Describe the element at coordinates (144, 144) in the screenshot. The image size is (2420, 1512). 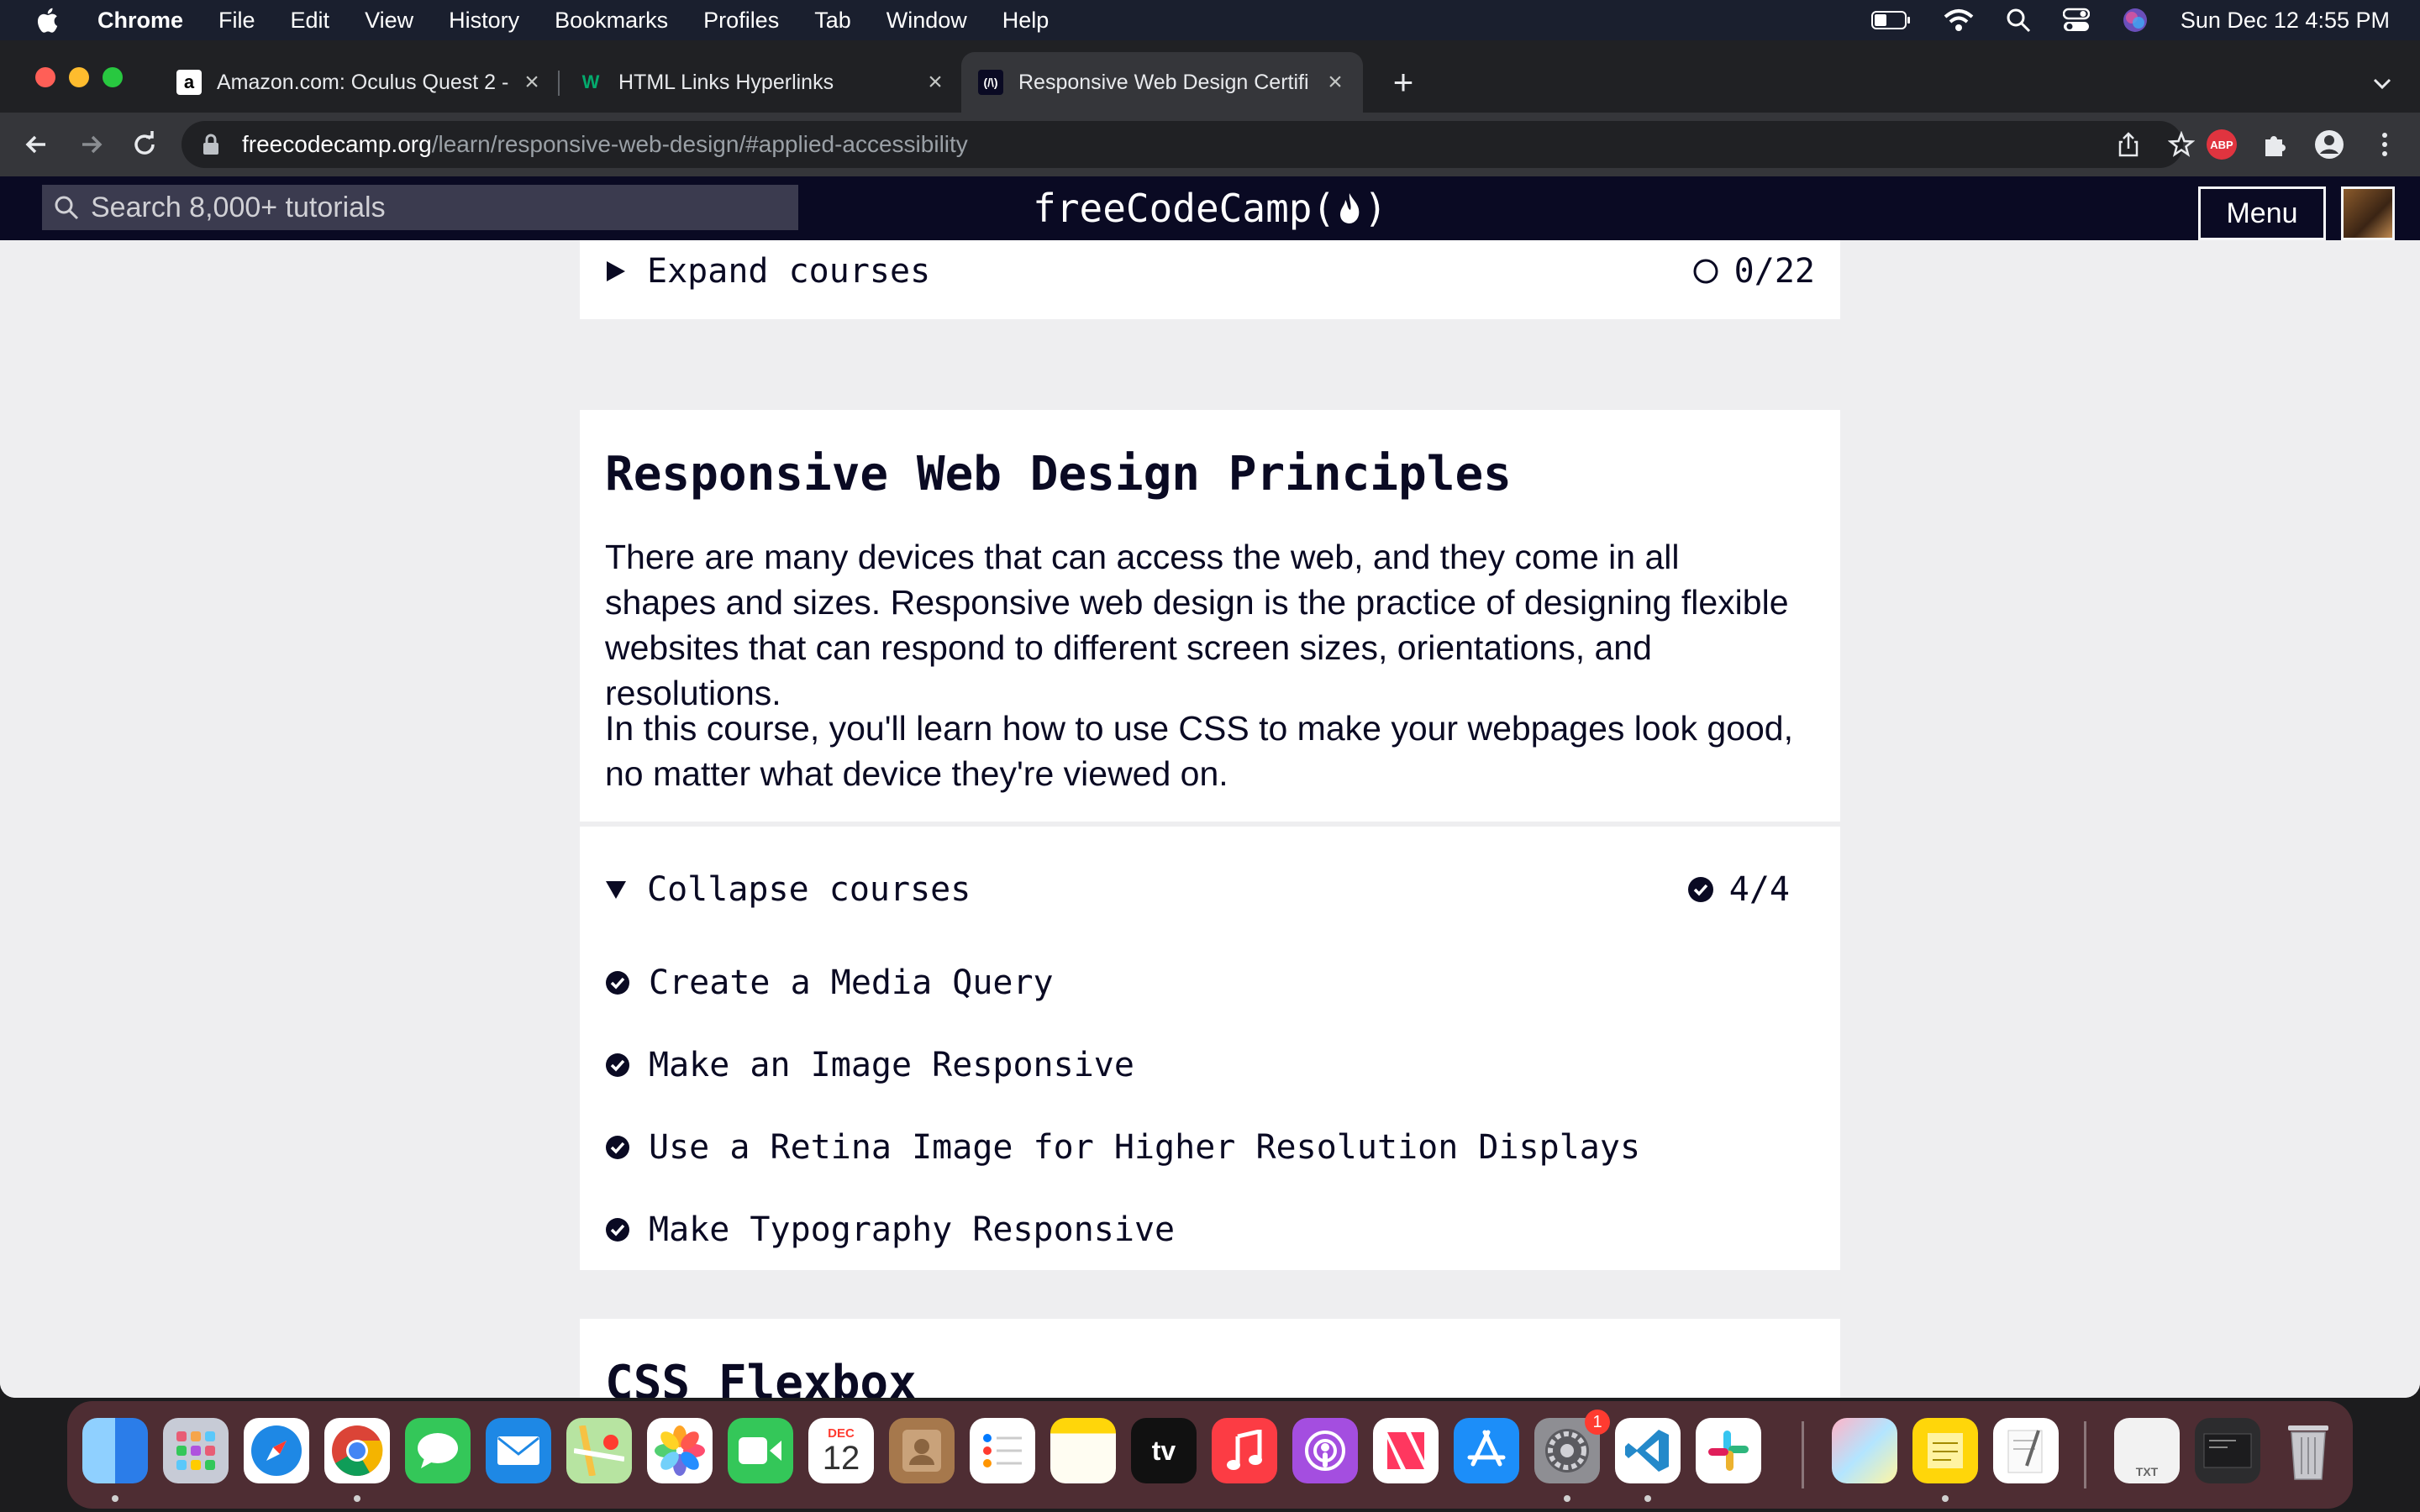
I see `reload-icon` at that location.